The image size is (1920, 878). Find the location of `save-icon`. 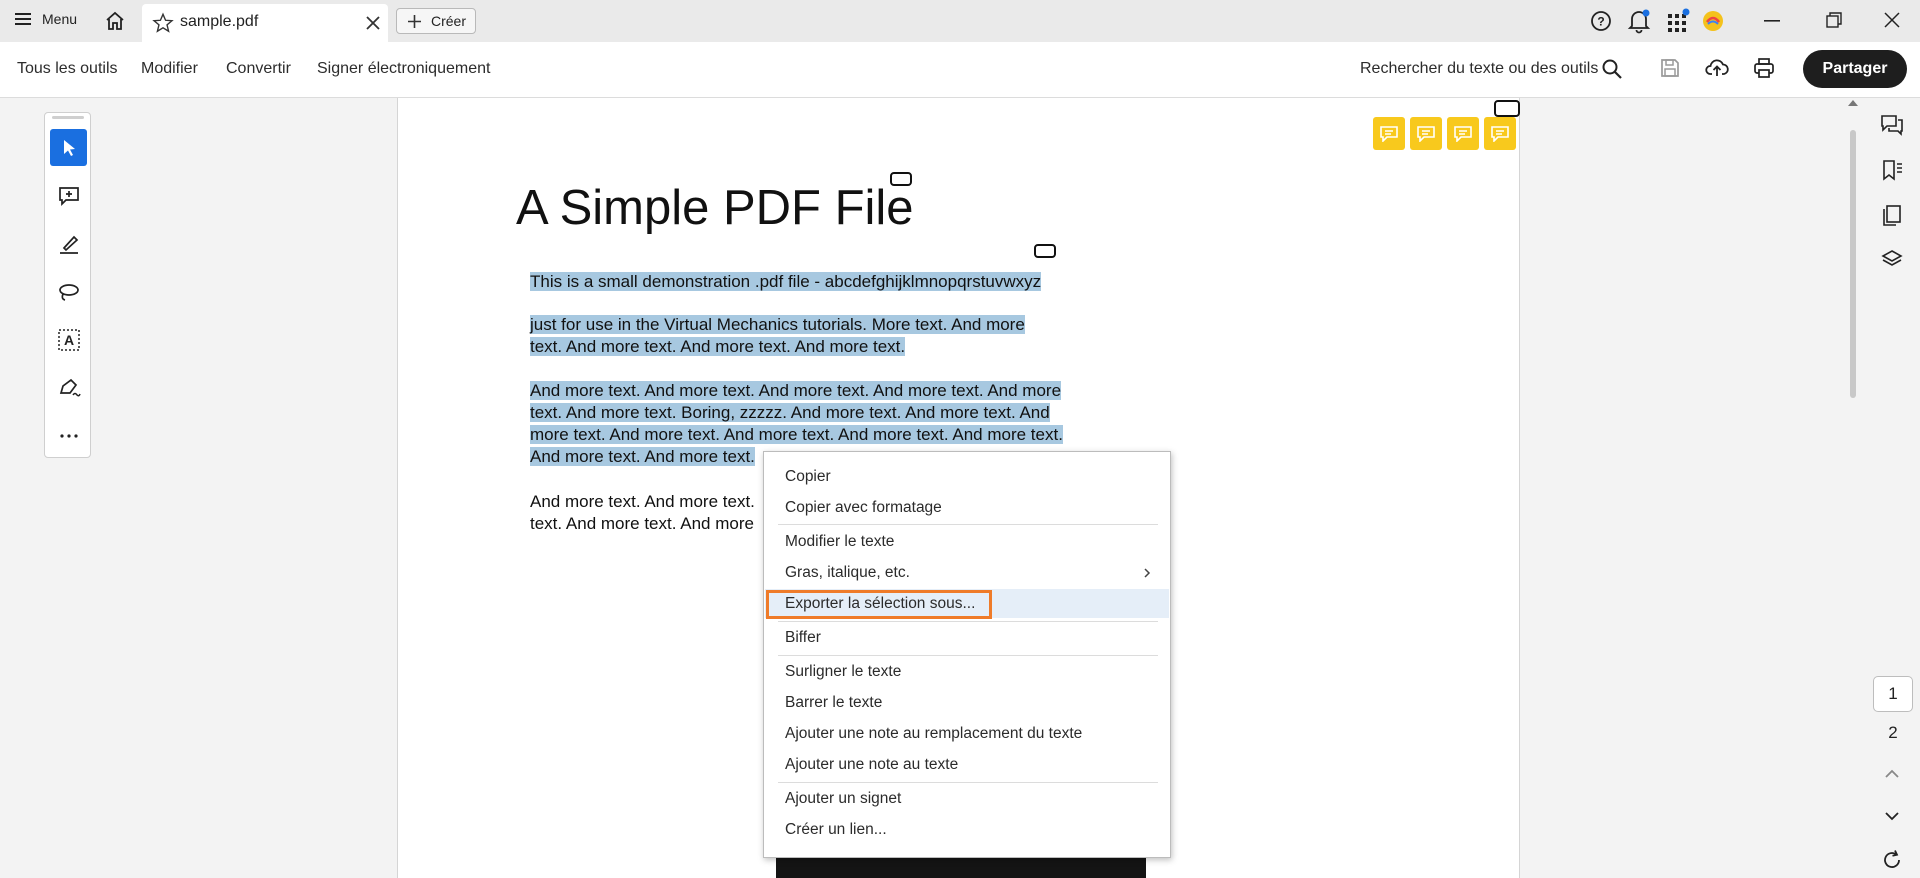

save-icon is located at coordinates (1670, 68).